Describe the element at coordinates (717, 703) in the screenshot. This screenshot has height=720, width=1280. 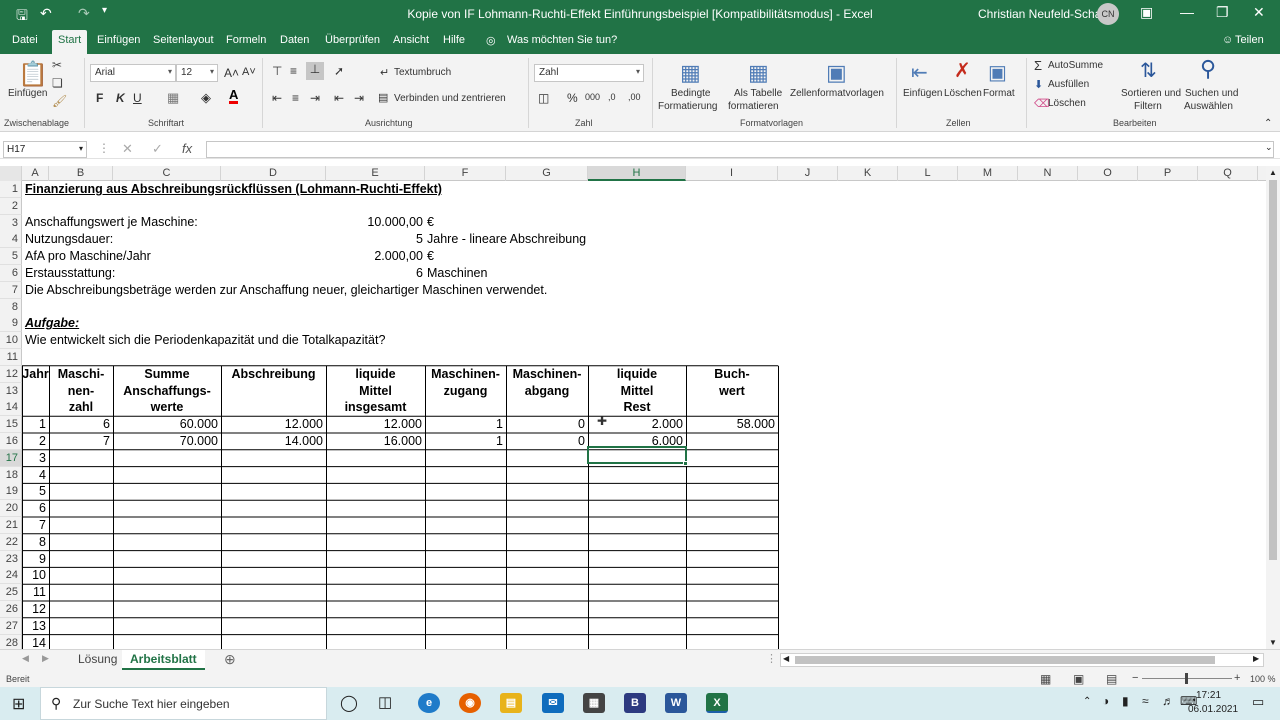
I see `excel-icon: X` at that location.